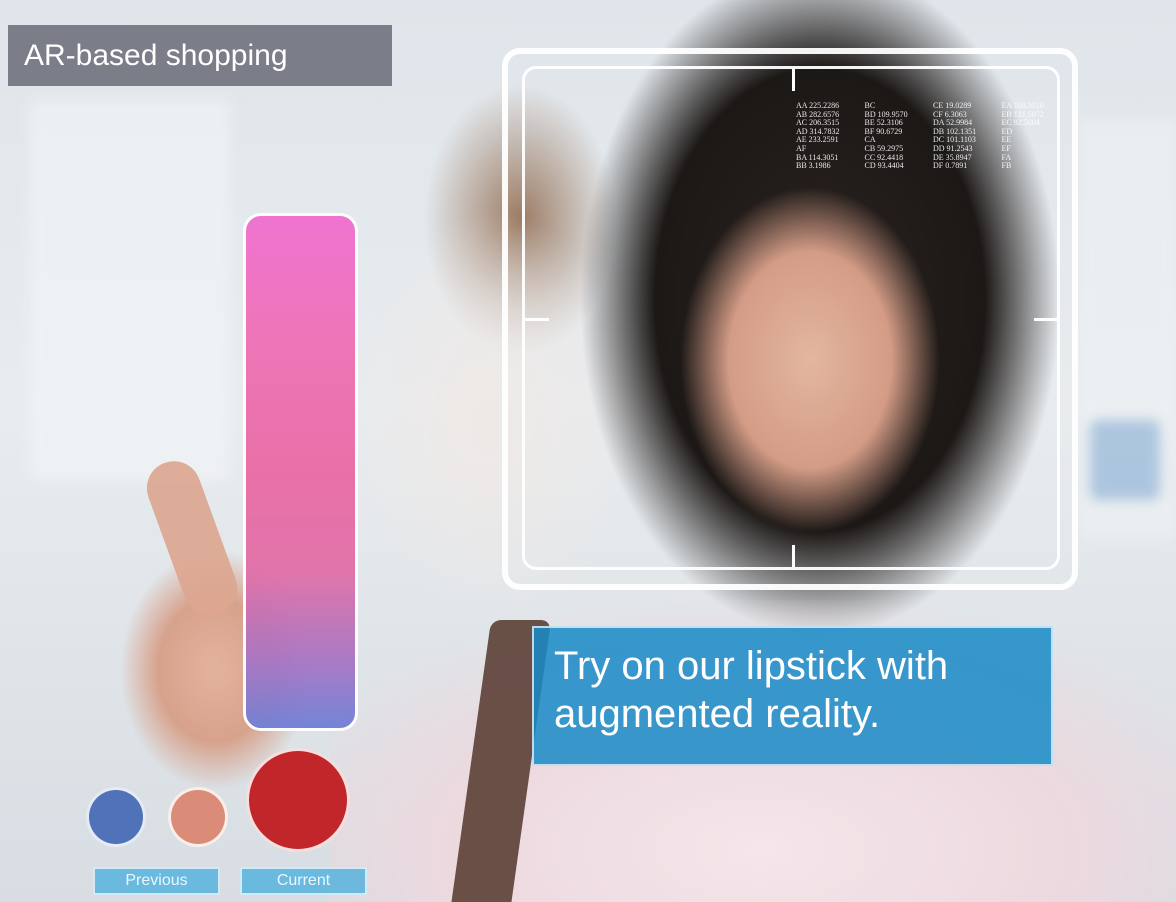 Image resolution: width=1176 pixels, height=902 pixels. I want to click on readout-value: FB, so click(1006, 166).